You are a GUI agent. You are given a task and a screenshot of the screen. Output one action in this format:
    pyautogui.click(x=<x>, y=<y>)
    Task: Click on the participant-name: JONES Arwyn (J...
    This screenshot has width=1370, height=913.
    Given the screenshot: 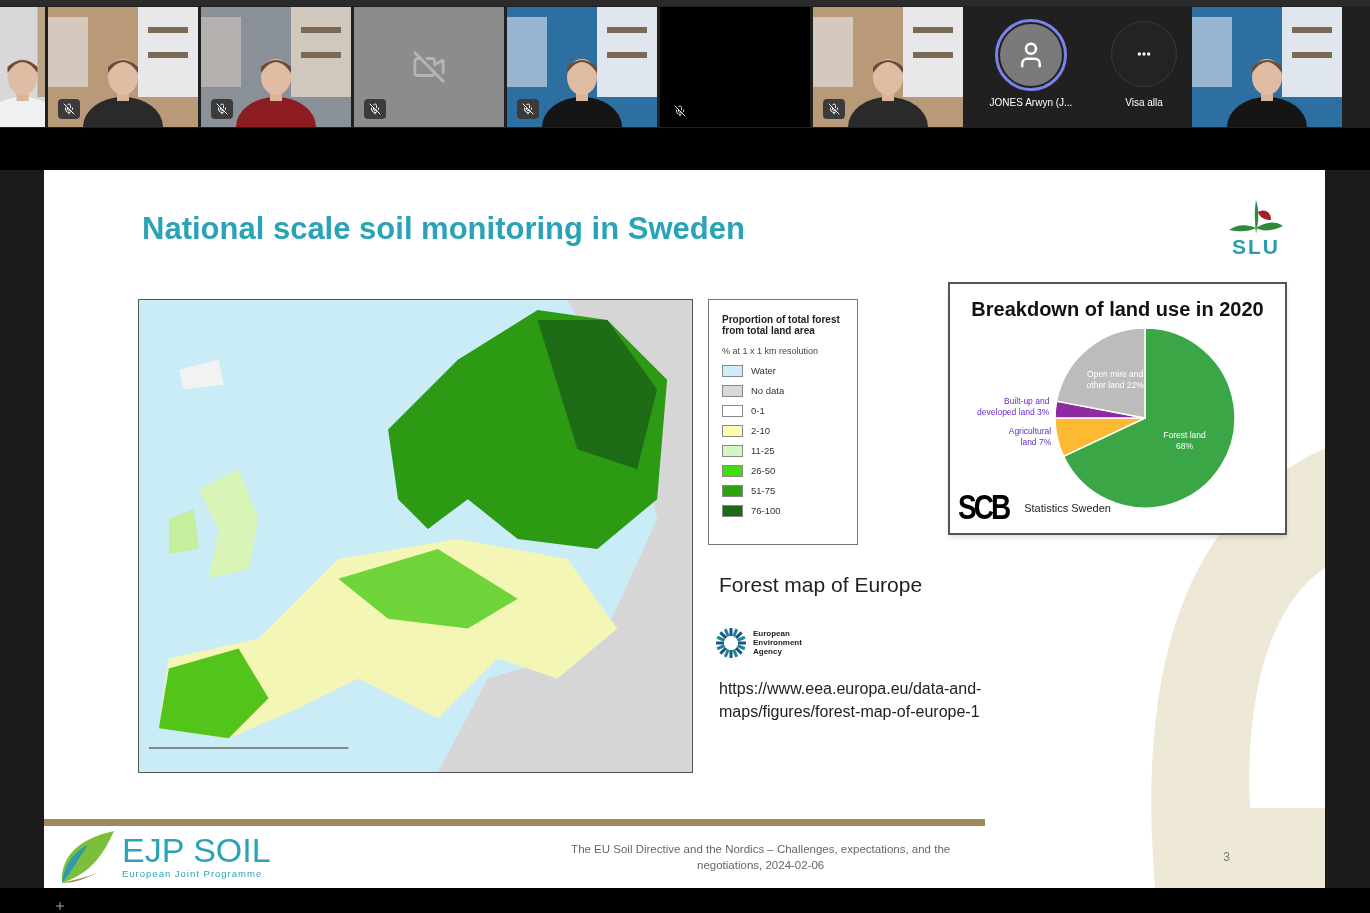 What is the action you would take?
    pyautogui.click(x=1031, y=103)
    